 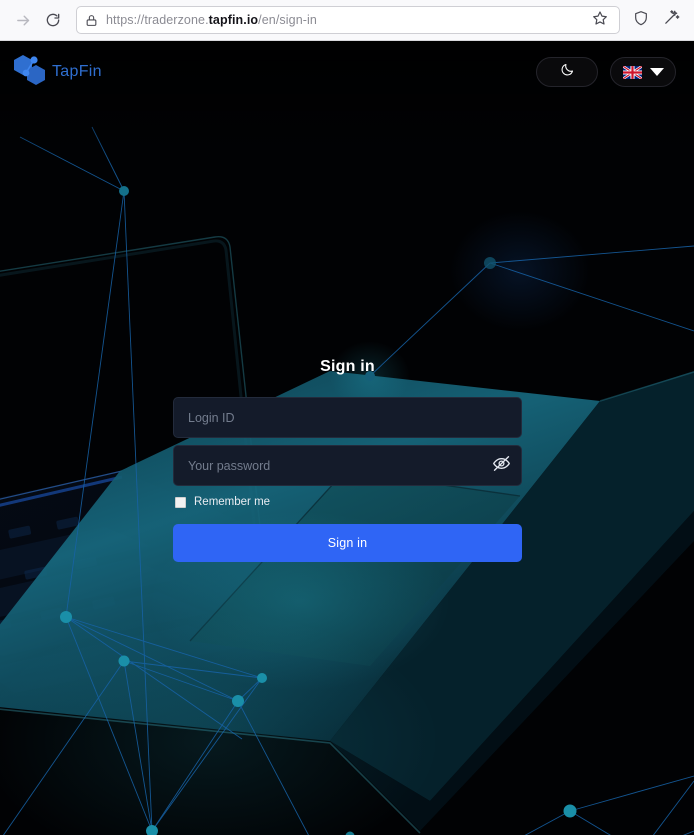 What do you see at coordinates (180, 502) in the screenshot?
I see `remember-me-checkbox` at bounding box center [180, 502].